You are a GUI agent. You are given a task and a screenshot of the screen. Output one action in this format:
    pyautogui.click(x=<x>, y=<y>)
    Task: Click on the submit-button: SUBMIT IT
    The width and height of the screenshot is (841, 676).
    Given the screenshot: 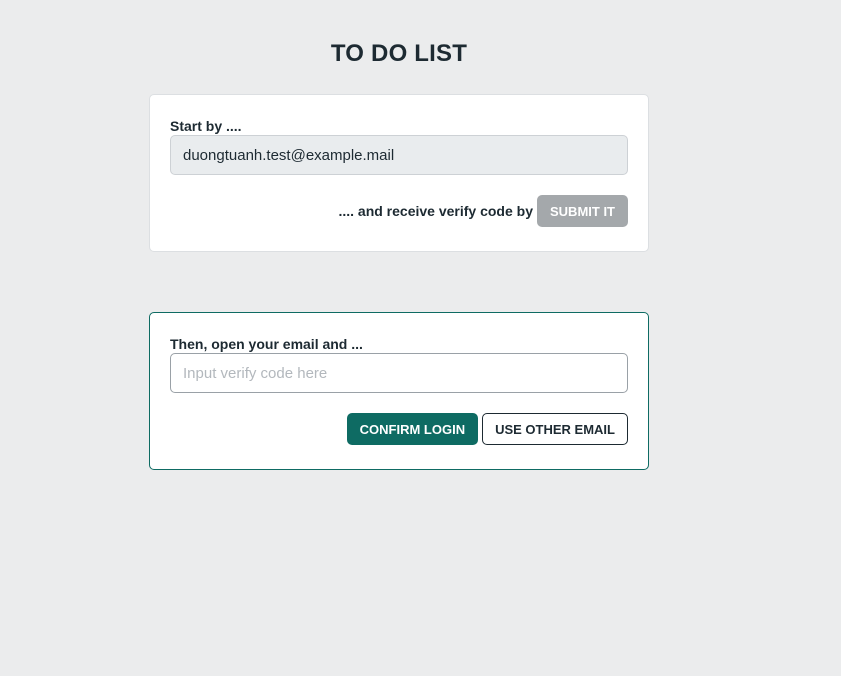 What is the action you would take?
    pyautogui.click(x=582, y=211)
    